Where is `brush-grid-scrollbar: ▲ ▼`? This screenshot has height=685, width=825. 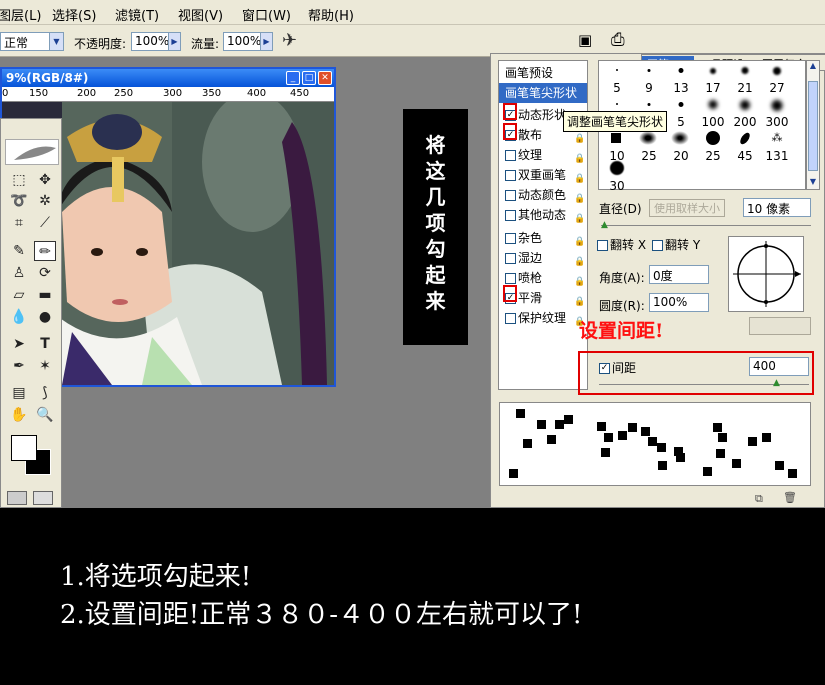
brush-grid-scrollbar: ▲ ▼ is located at coordinates (813, 125).